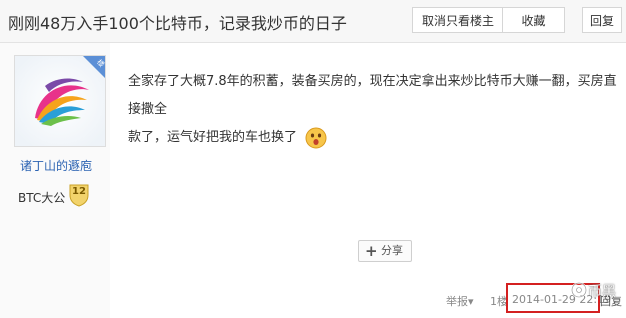 The width and height of the screenshot is (626, 318). I want to click on share-label: 分享, so click(392, 250).